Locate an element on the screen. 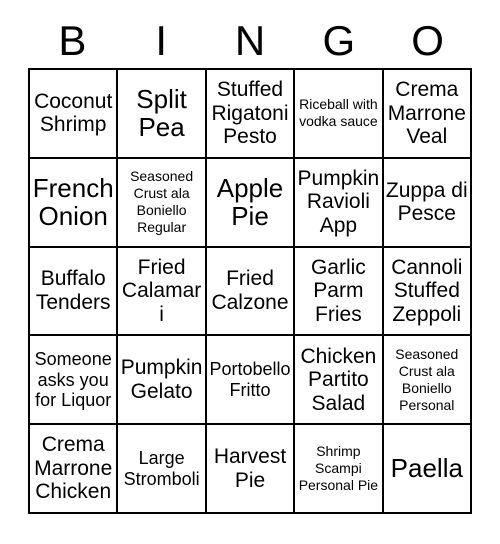  bingo-cell: Riceball with vodka sauce is located at coordinates (339, 114).